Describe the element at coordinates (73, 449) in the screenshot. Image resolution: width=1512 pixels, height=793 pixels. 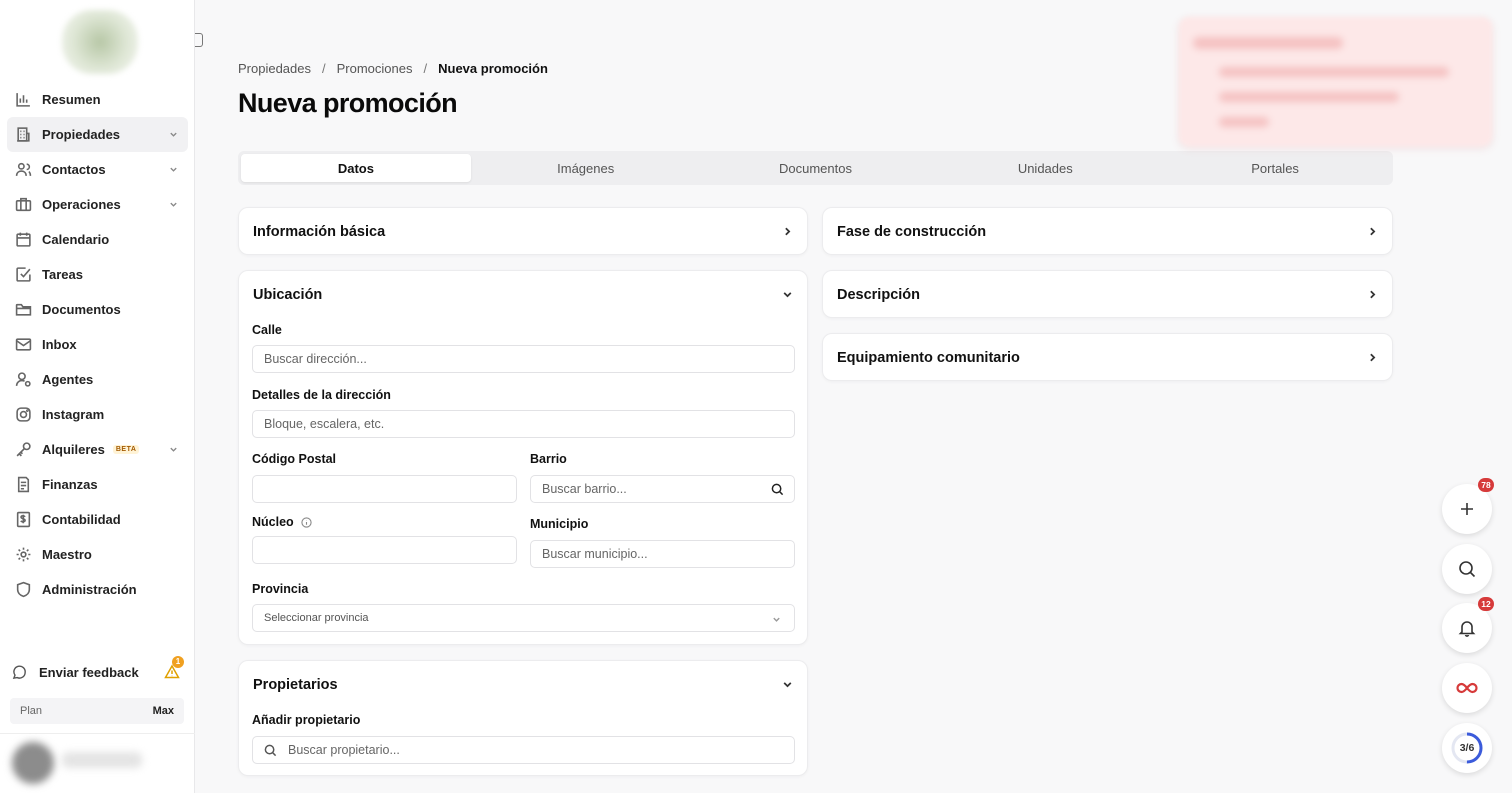
I see `sidebar-item-label: Alquileres` at that location.